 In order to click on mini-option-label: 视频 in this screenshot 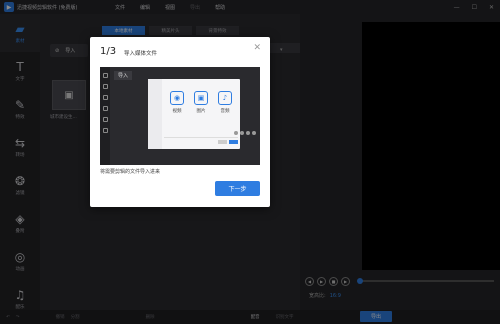, I will do `click(177, 111)`.